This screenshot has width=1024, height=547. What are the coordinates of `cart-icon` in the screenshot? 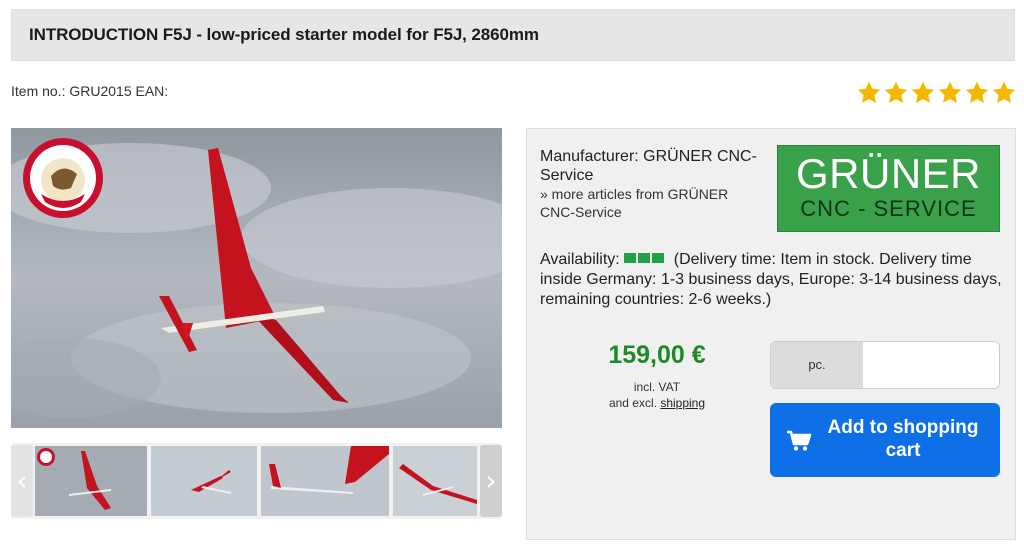 It's located at (799, 440).